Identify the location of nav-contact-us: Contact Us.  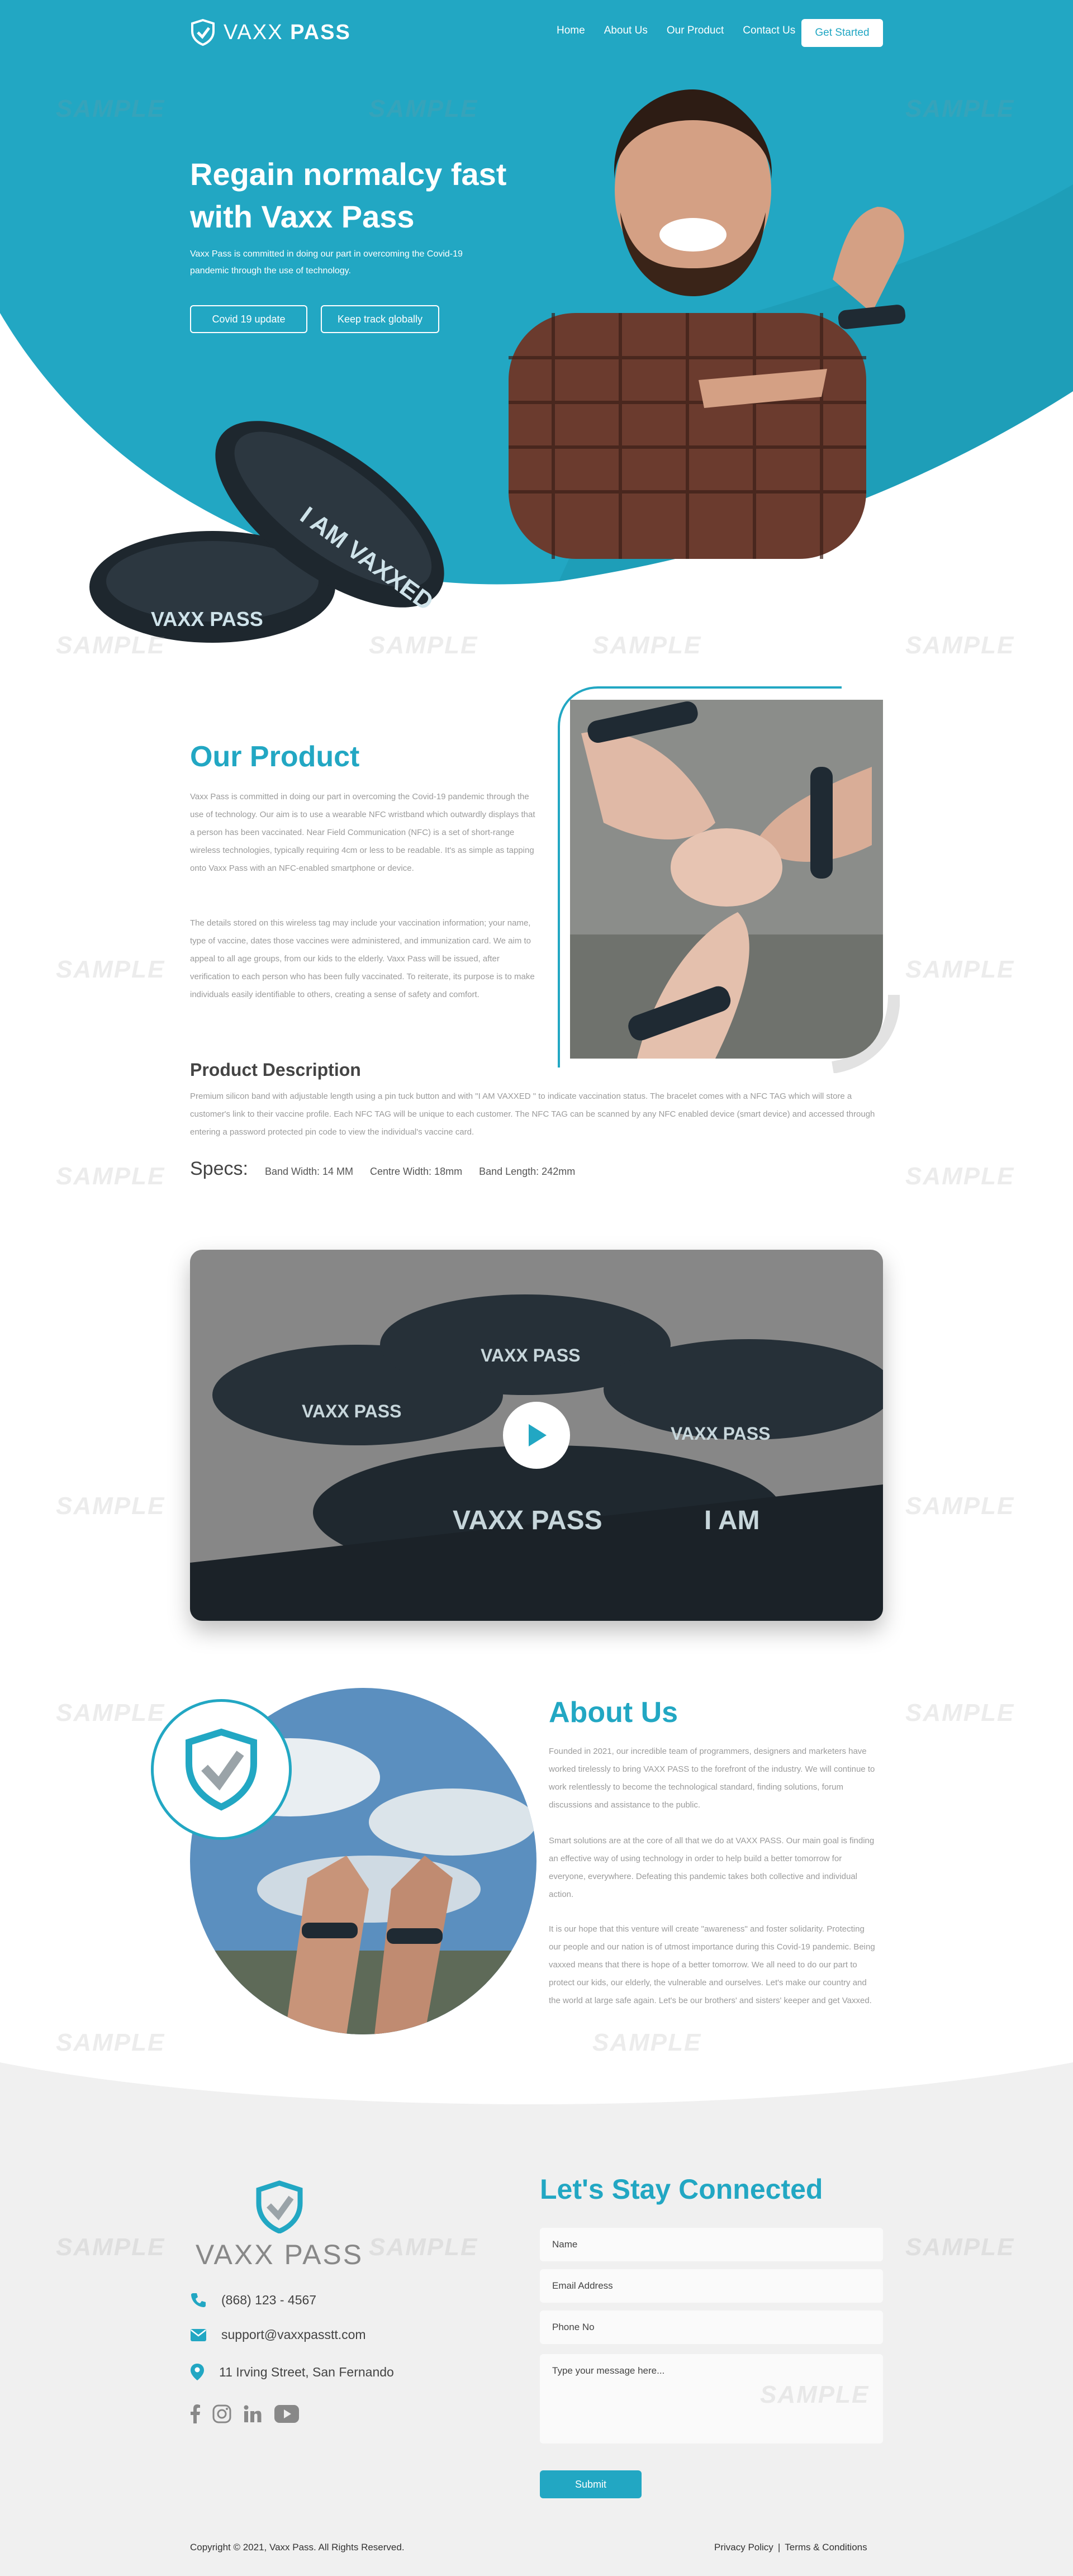
(769, 31).